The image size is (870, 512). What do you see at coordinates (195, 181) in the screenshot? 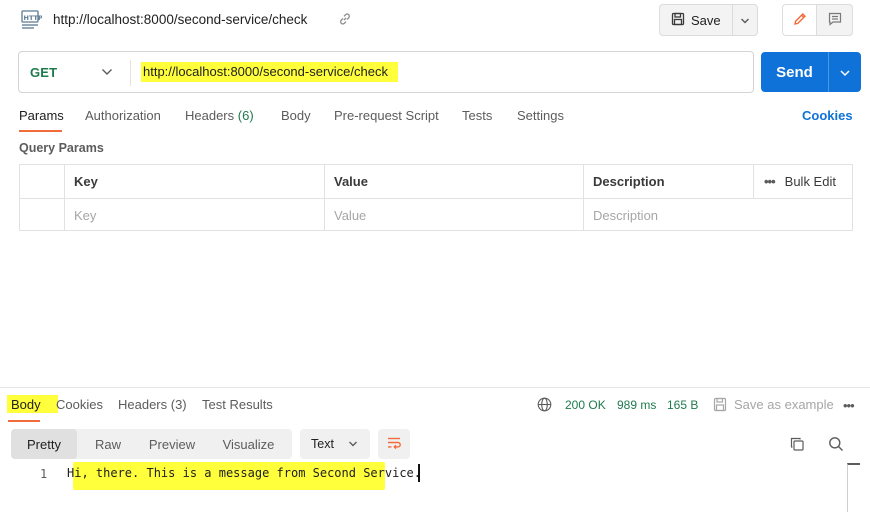
I see `column-header-key: Key` at bounding box center [195, 181].